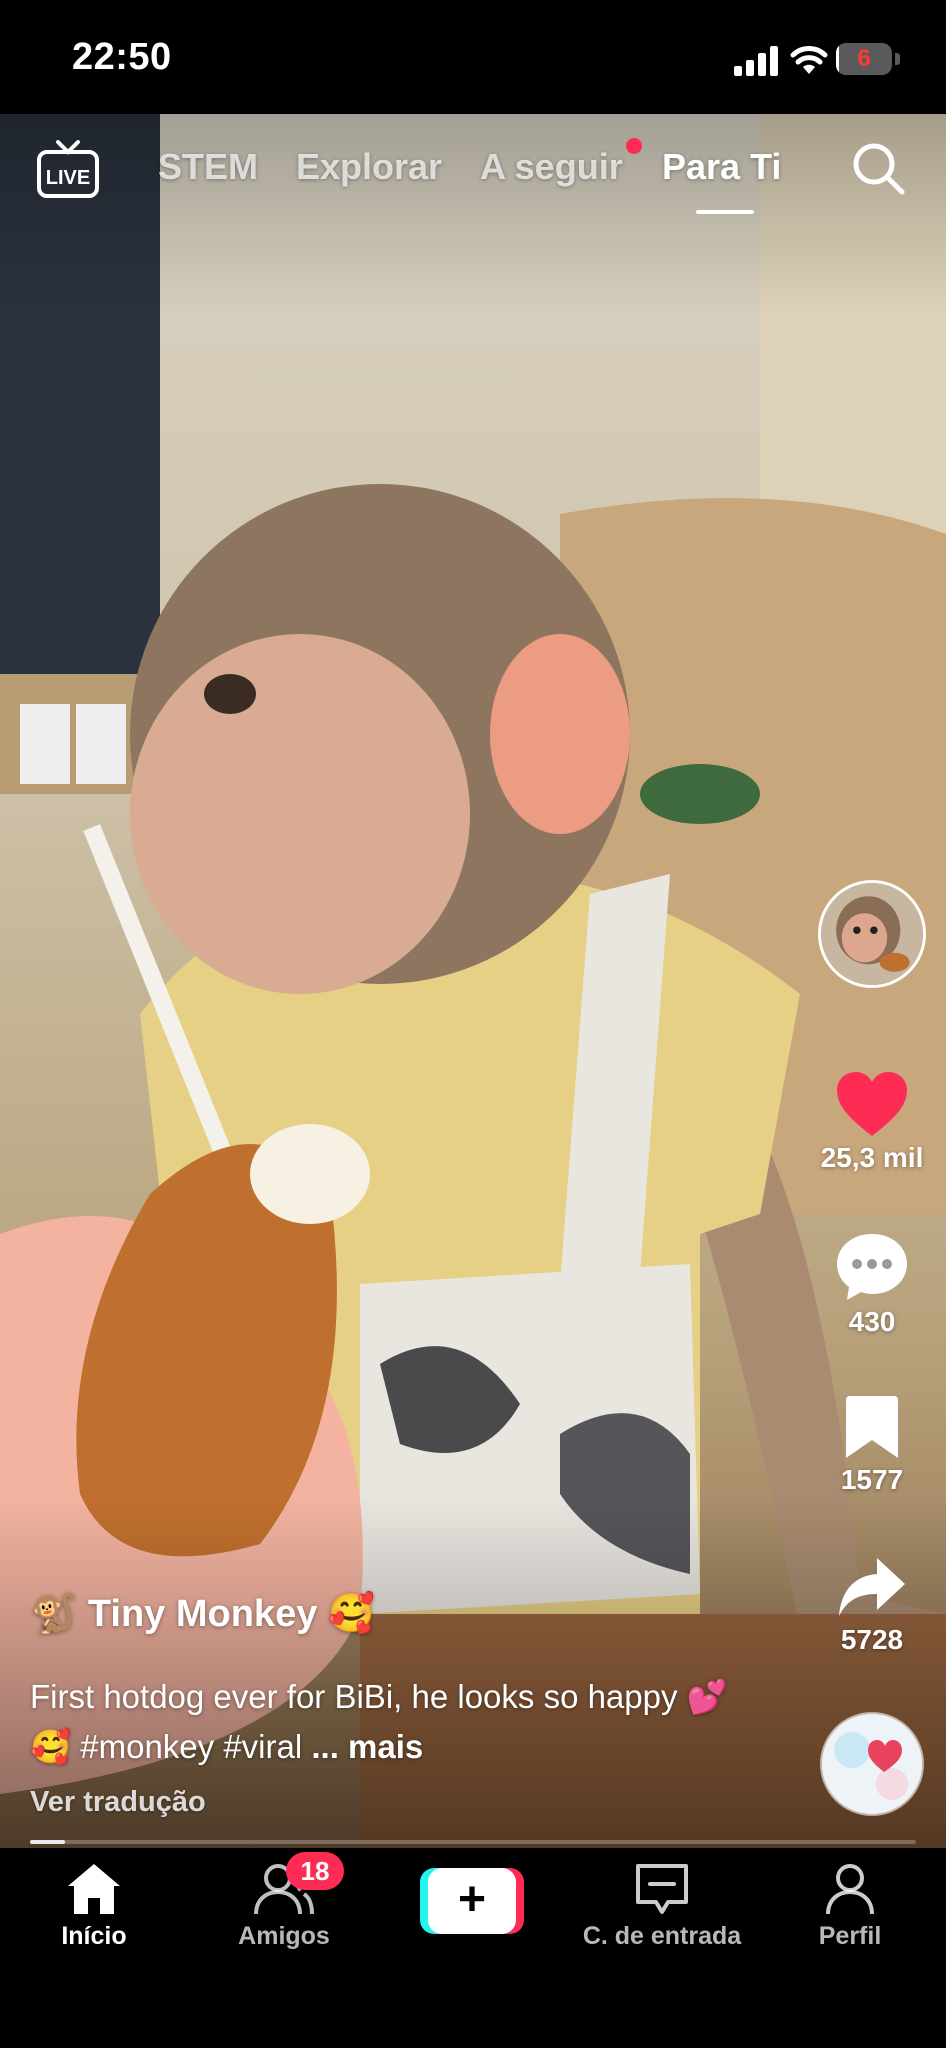 The height and width of the screenshot is (2048, 946). Describe the element at coordinates (634, 146) in the screenshot. I see `new-content-dot` at that location.